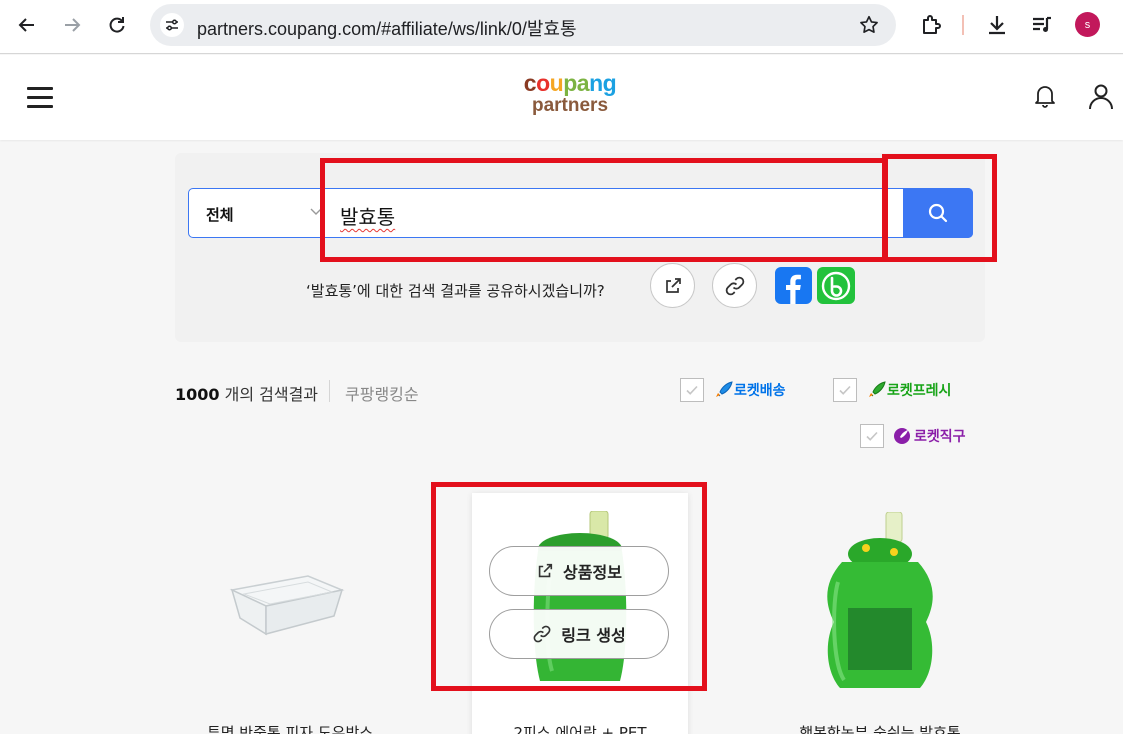 This screenshot has width=1123, height=734. What do you see at coordinates (570, 105) in the screenshot?
I see `logo-subtitle: partners` at bounding box center [570, 105].